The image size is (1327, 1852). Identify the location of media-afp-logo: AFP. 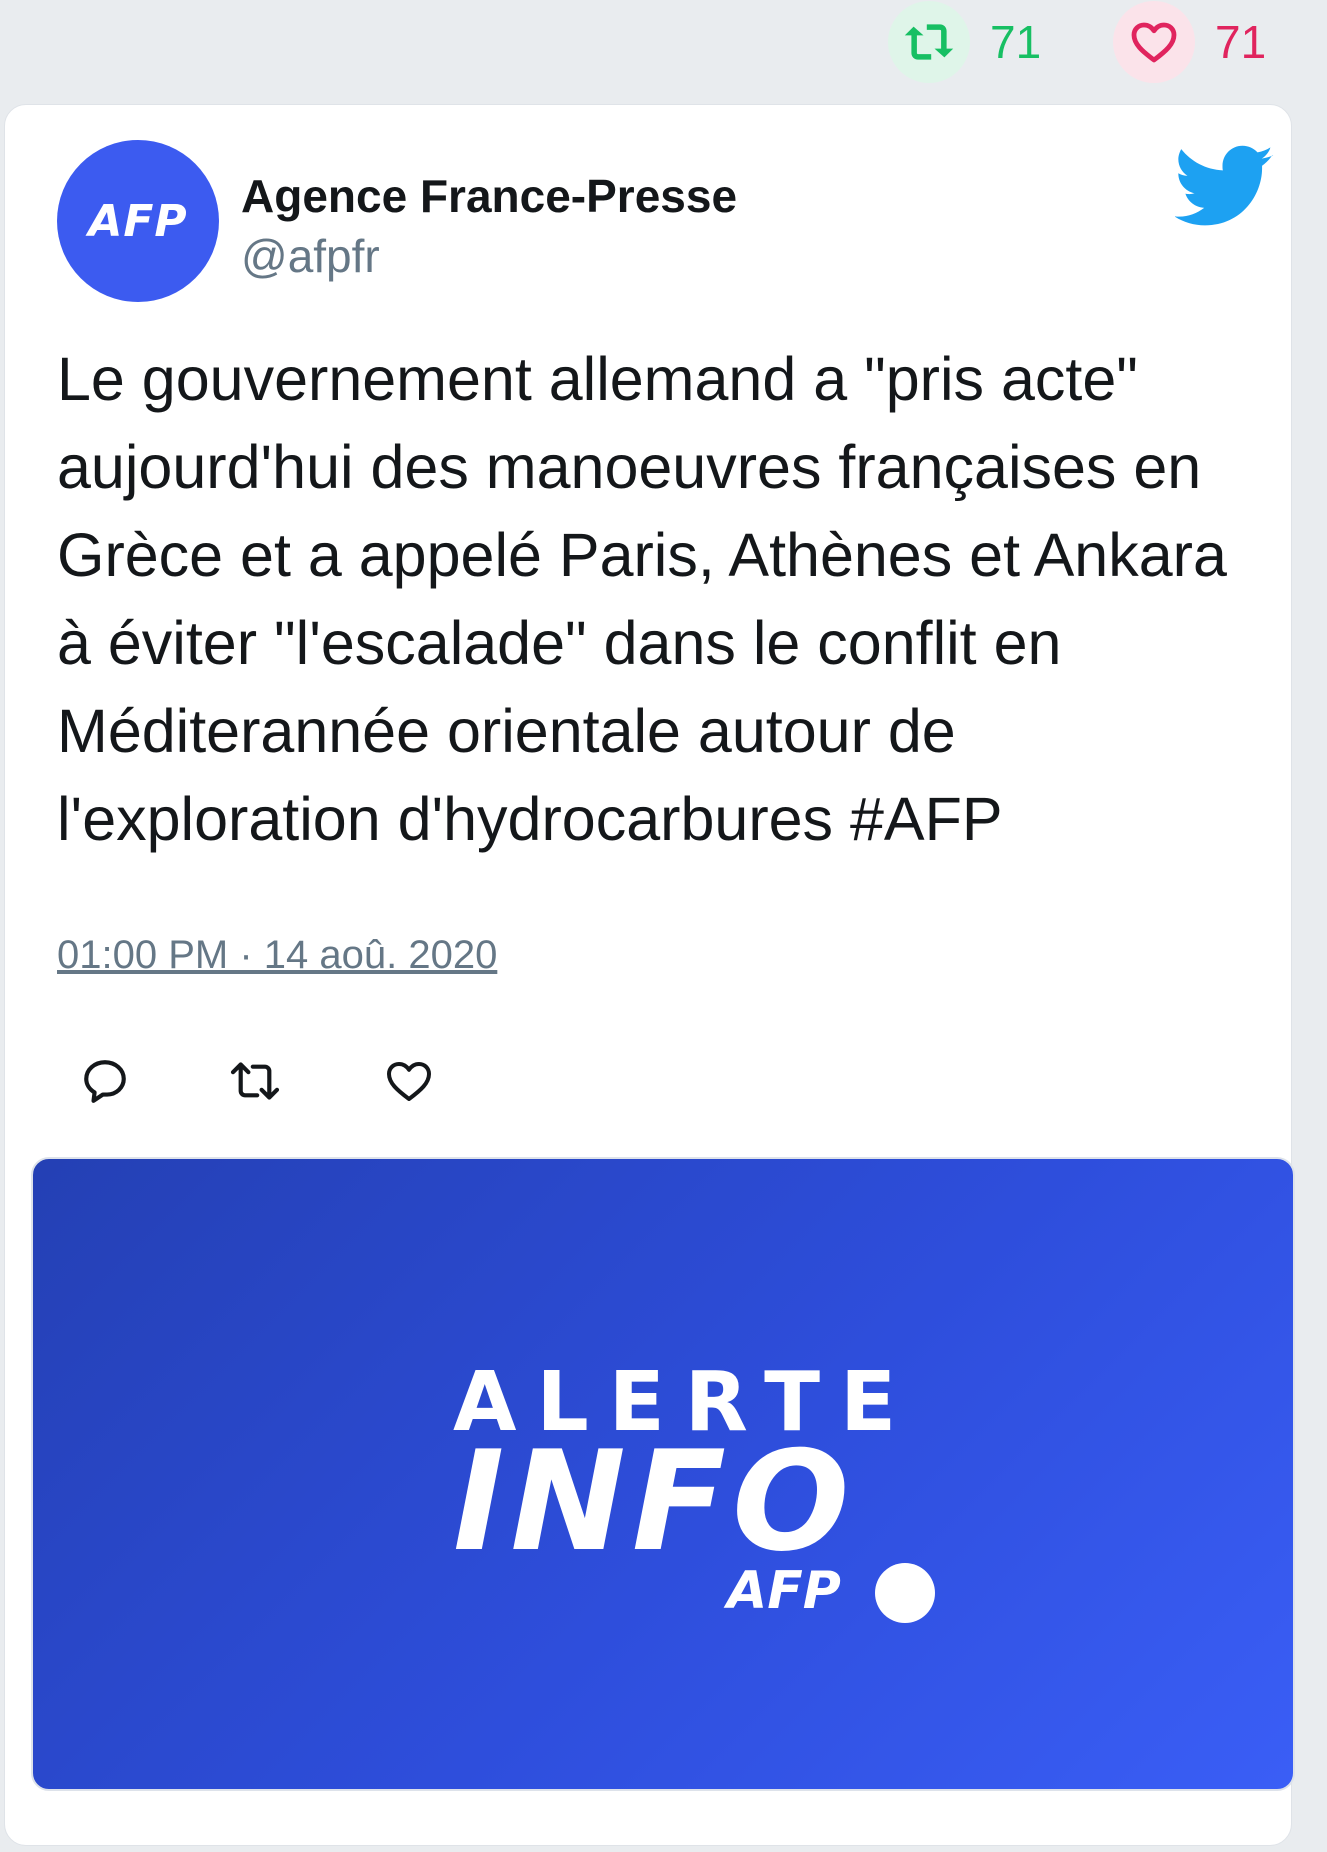
(784, 1591).